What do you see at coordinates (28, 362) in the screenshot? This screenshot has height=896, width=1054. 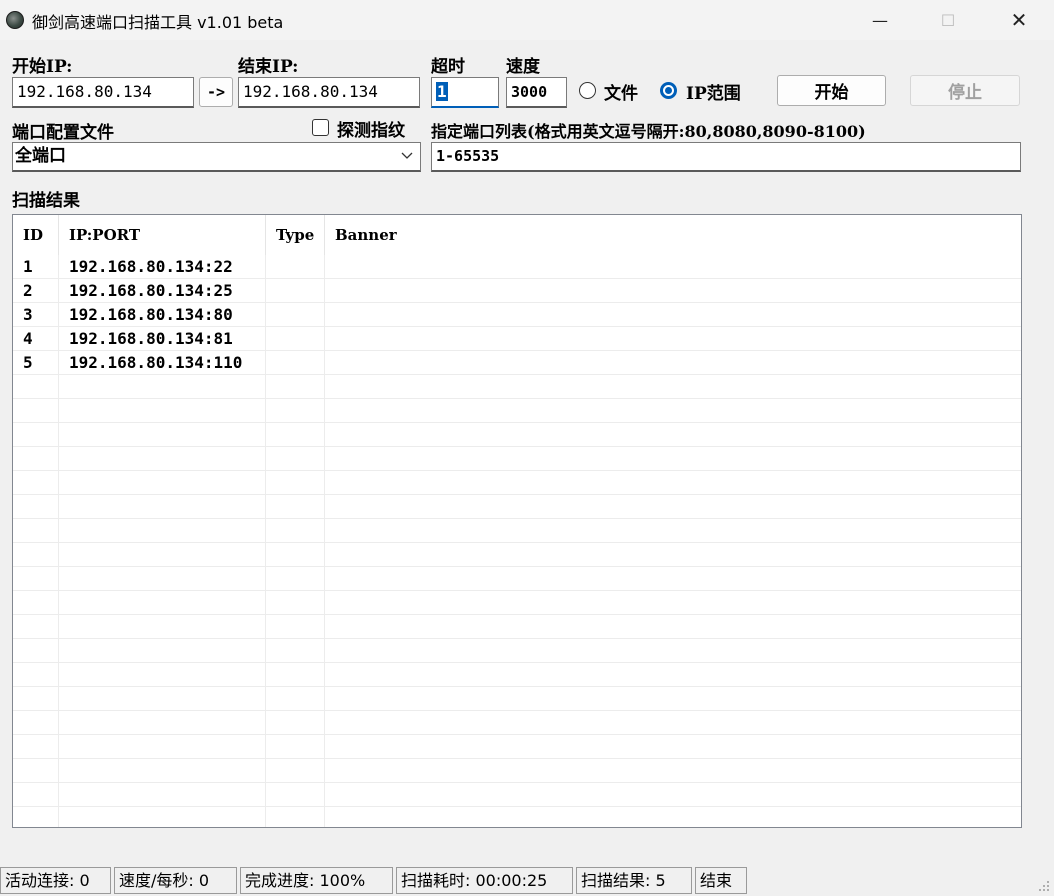 I see `cell-id: 5` at bounding box center [28, 362].